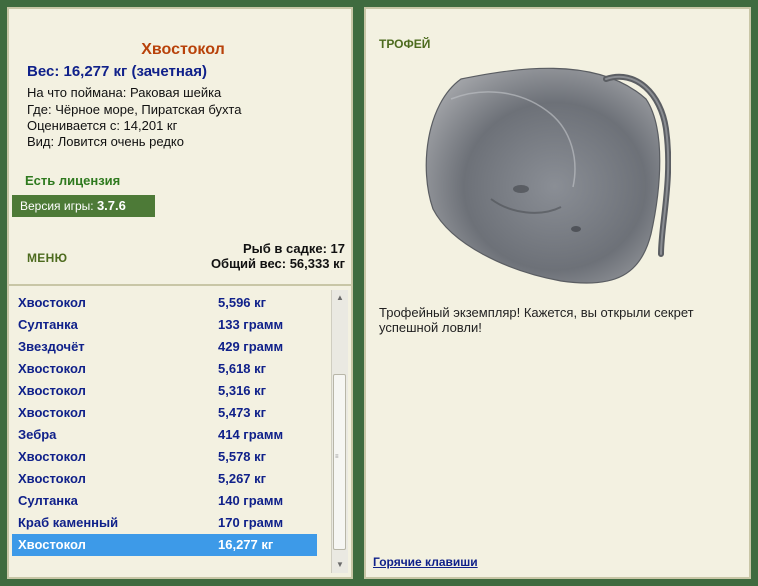 The height and width of the screenshot is (586, 758). What do you see at coordinates (183, 49) in the screenshot?
I see `fish-name: Хвостокол` at bounding box center [183, 49].